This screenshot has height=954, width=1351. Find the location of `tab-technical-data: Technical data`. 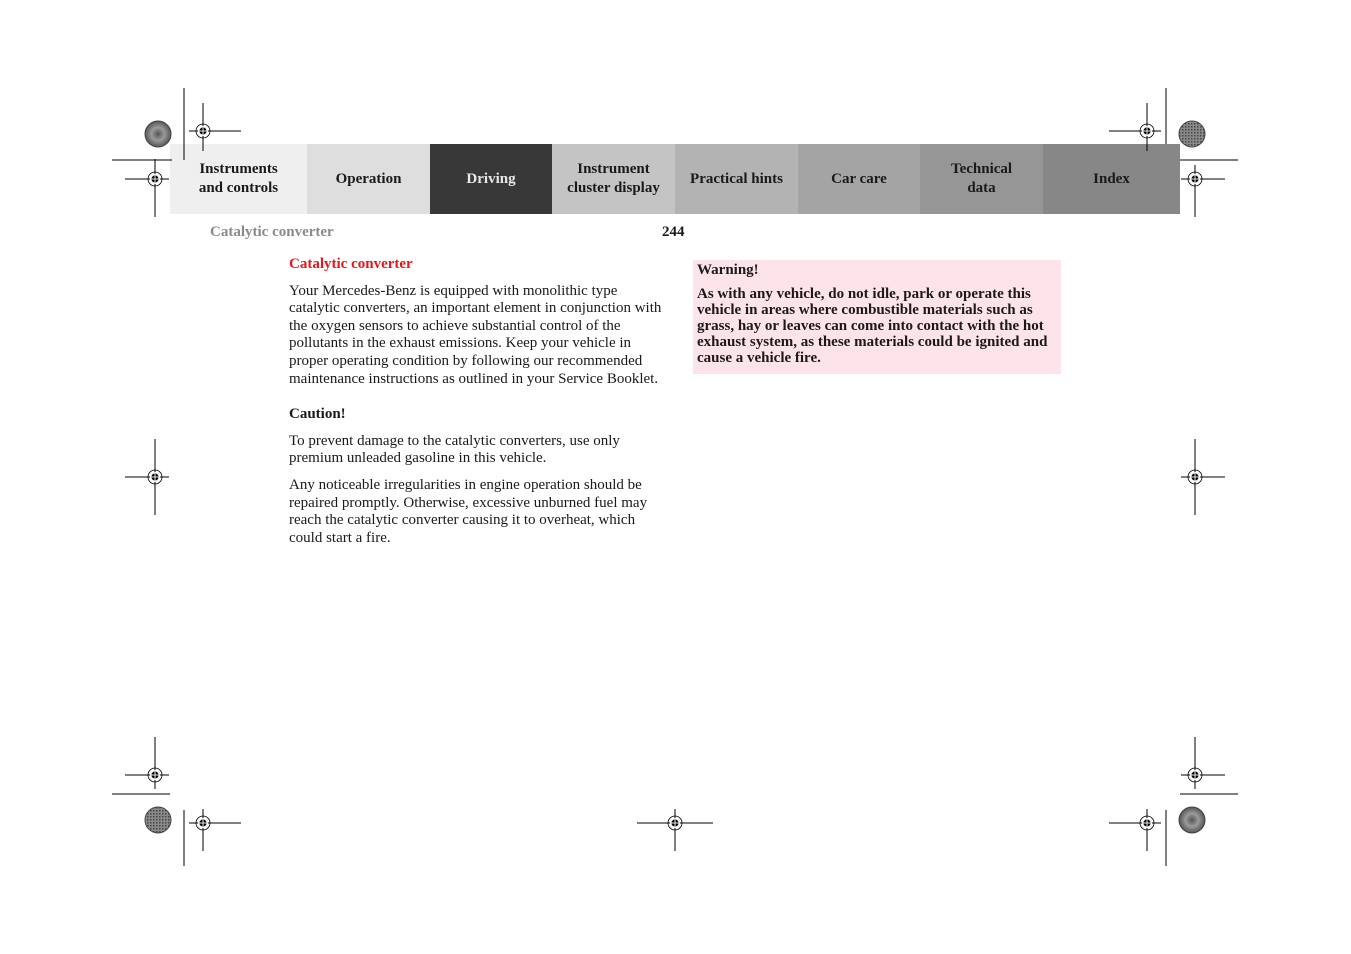

tab-technical-data: Technical data is located at coordinates (981, 179).